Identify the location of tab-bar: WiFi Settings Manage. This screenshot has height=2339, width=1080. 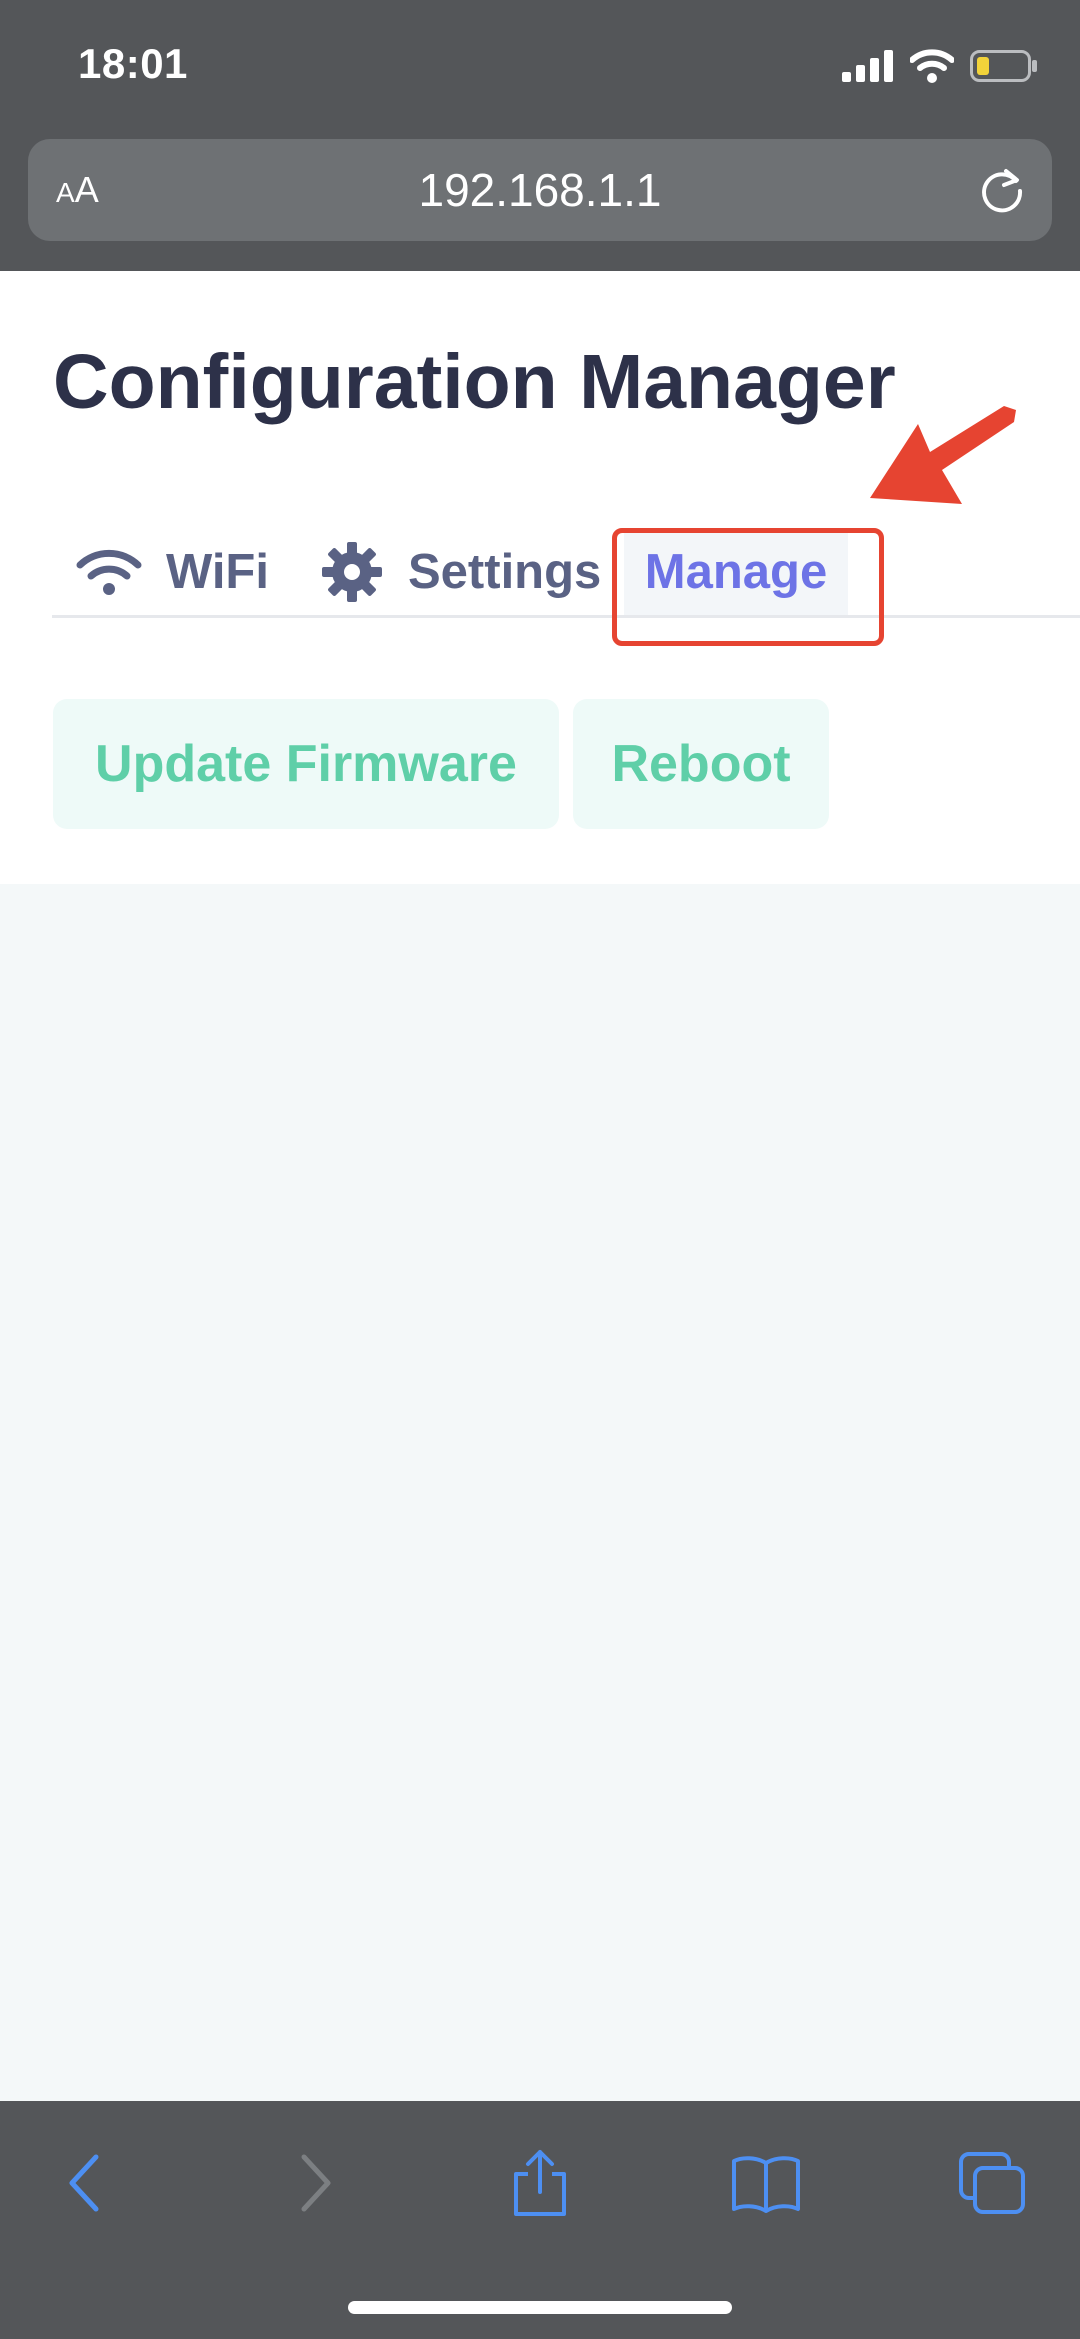
(566, 573).